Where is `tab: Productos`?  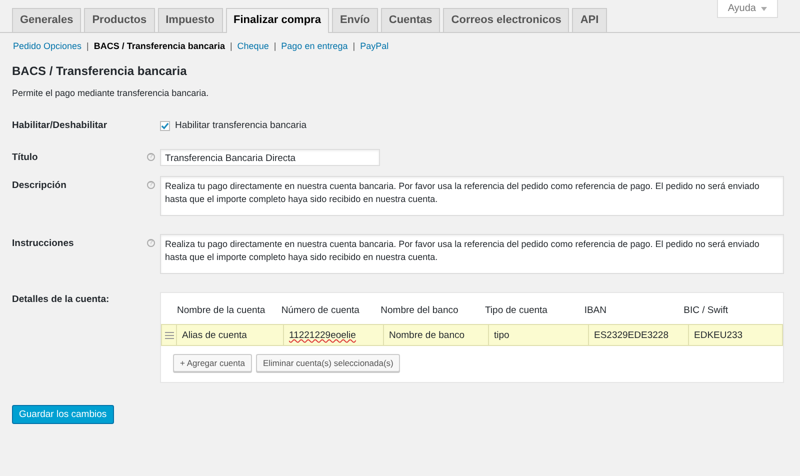 tab: Productos is located at coordinates (119, 20).